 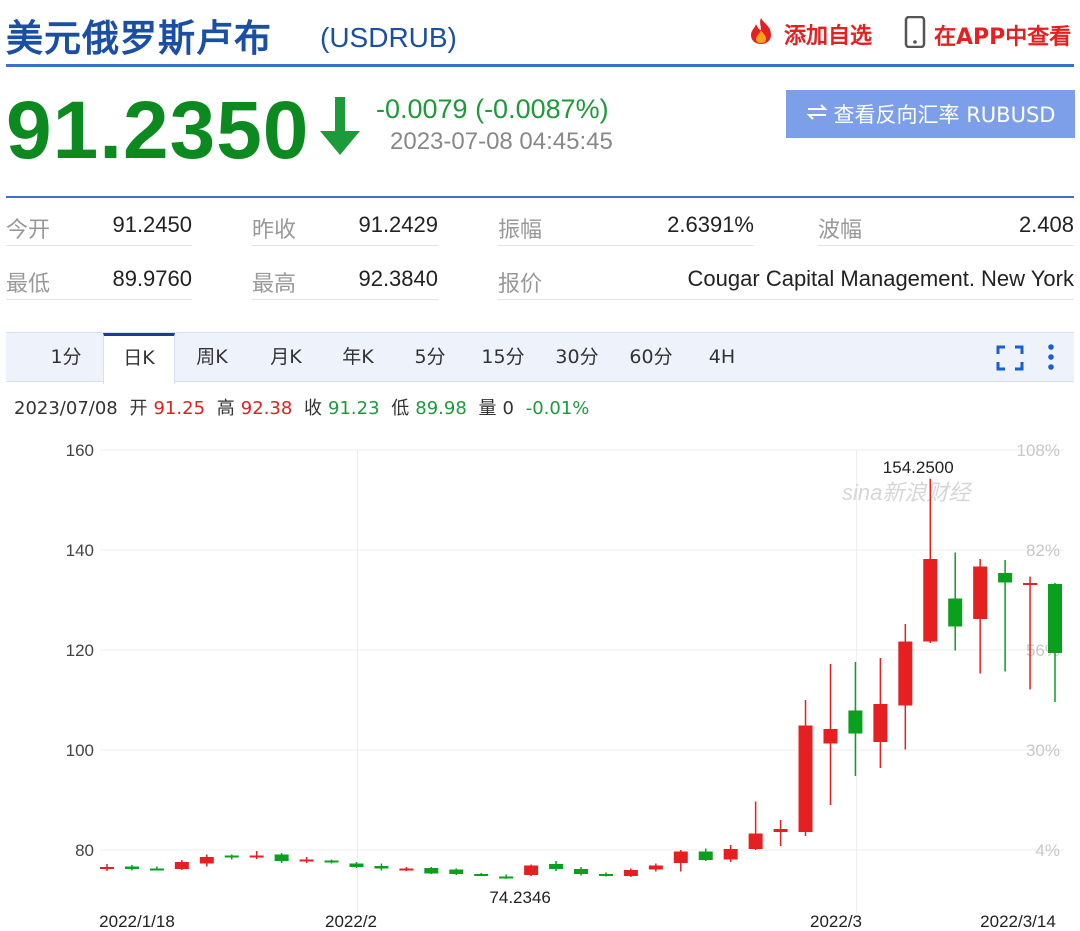 I want to click on current-price: 91.2350, so click(x=158, y=130).